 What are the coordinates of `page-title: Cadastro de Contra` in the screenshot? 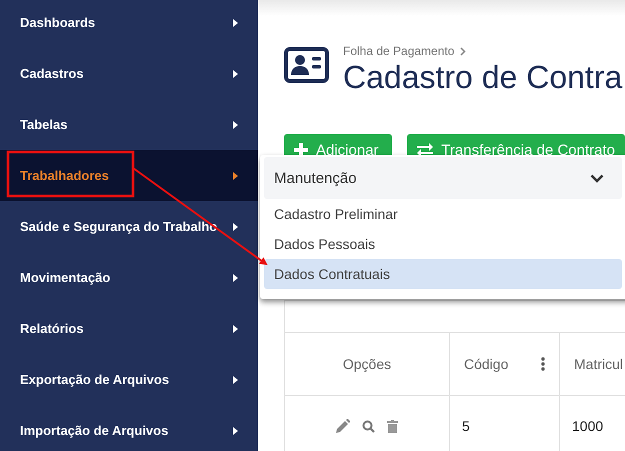 It's located at (482, 77).